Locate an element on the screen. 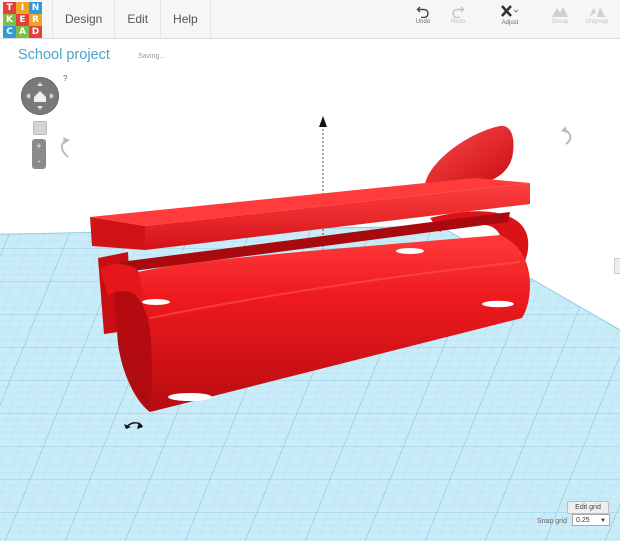 The image size is (620, 541). fit-view-button is located at coordinates (40, 128).